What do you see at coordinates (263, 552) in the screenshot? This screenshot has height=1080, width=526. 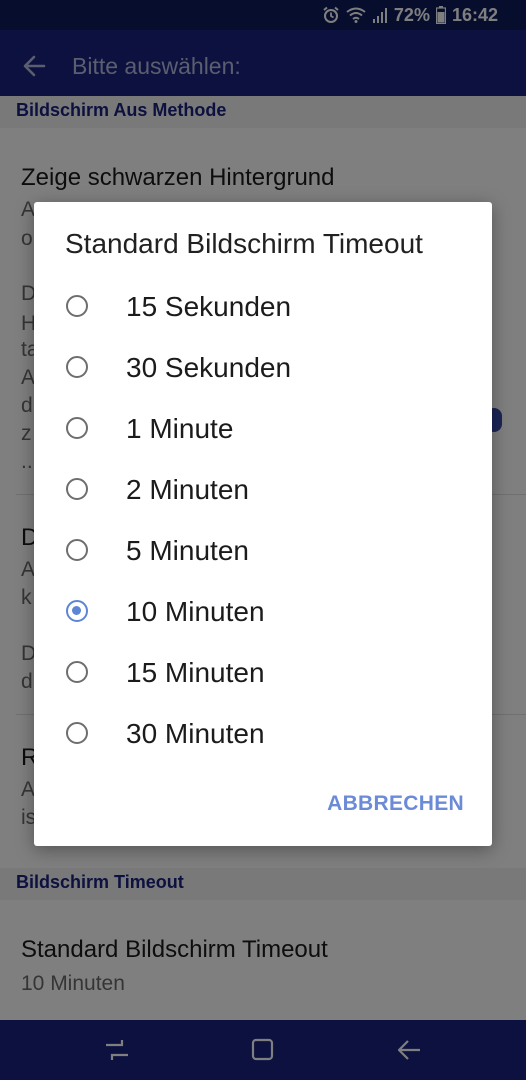 I see `option-5-minutes: 5 Minuten` at bounding box center [263, 552].